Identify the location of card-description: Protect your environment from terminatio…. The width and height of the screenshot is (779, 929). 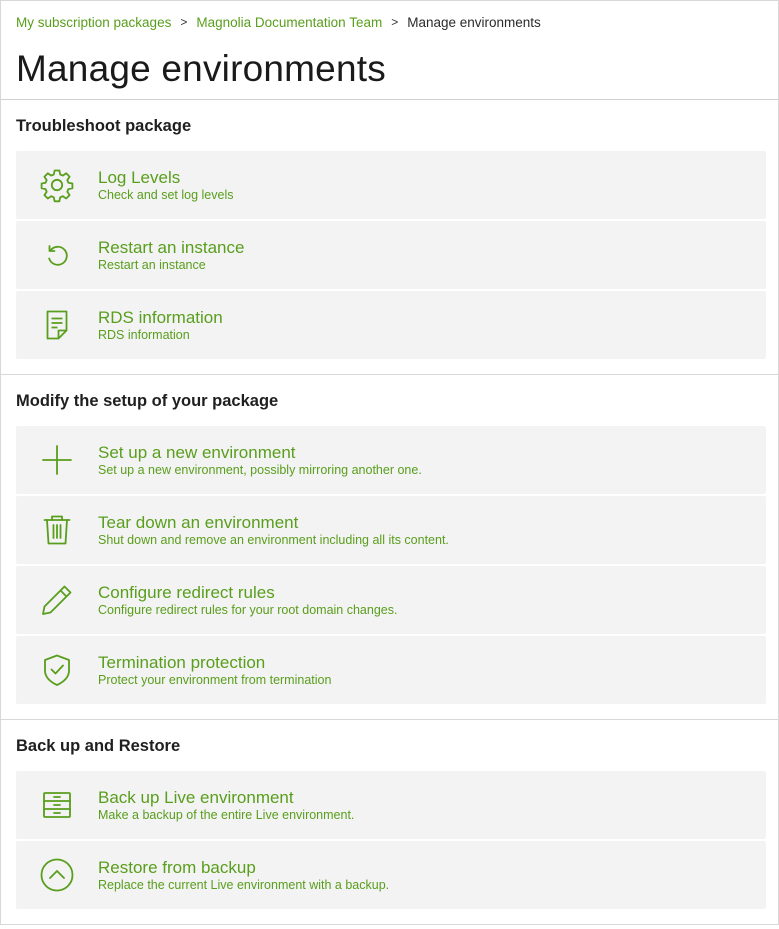
(215, 679).